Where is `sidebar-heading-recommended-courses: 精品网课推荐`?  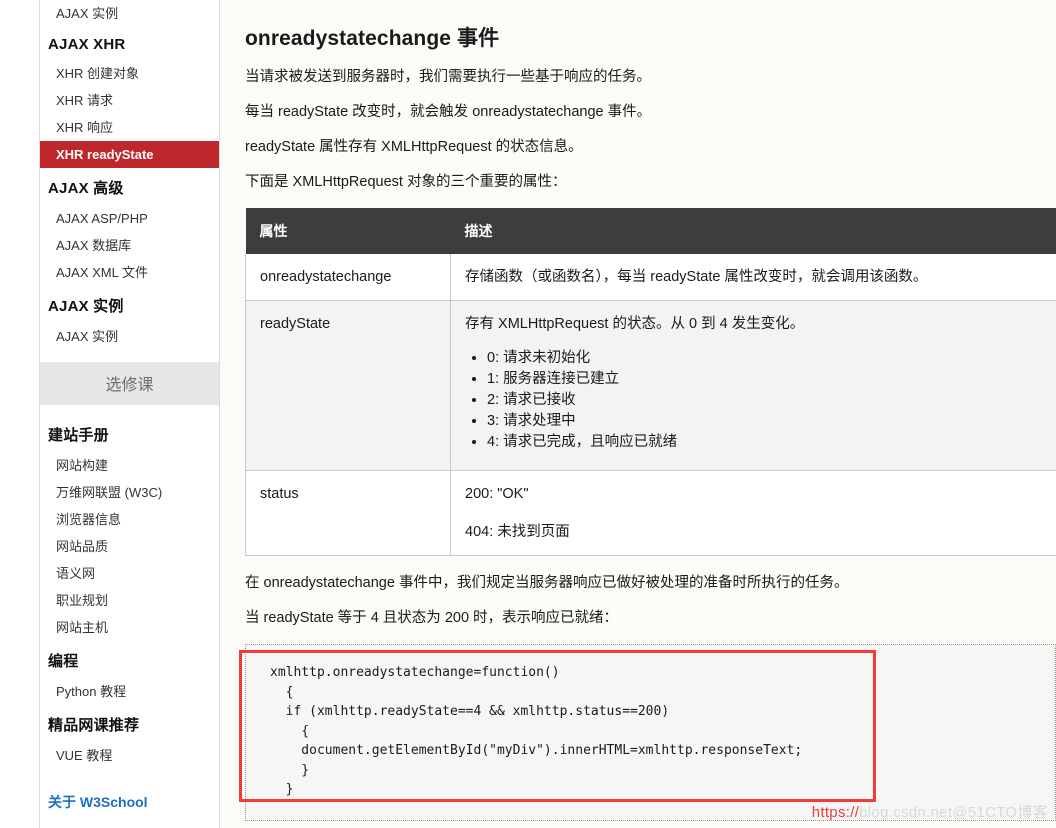
sidebar-heading-recommended-courses: 精品网课推荐 is located at coordinates (94, 725).